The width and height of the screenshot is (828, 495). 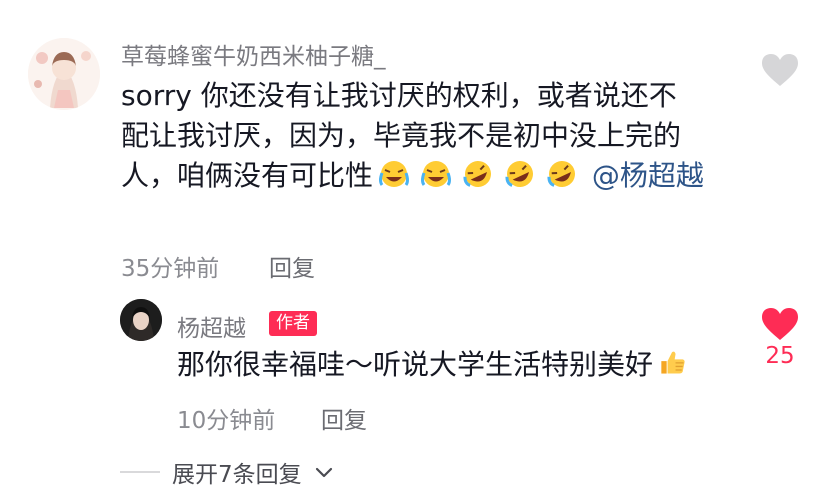 What do you see at coordinates (226, 421) in the screenshot?
I see `reply-timestamp: 10分钟前` at bounding box center [226, 421].